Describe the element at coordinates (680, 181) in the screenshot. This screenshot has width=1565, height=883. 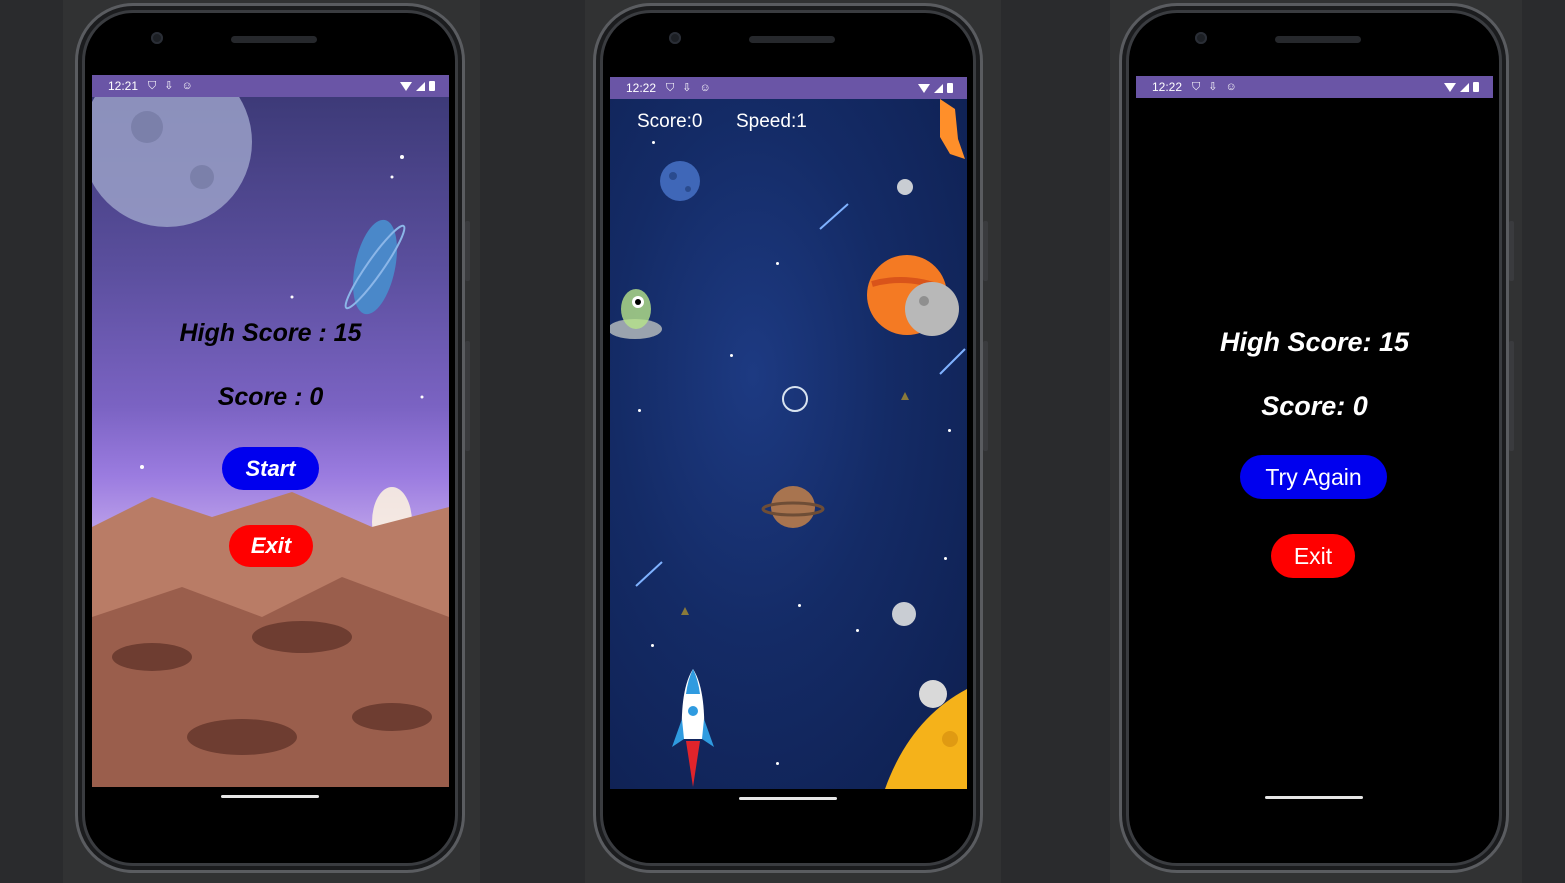
I see `blue-asteroid` at that location.